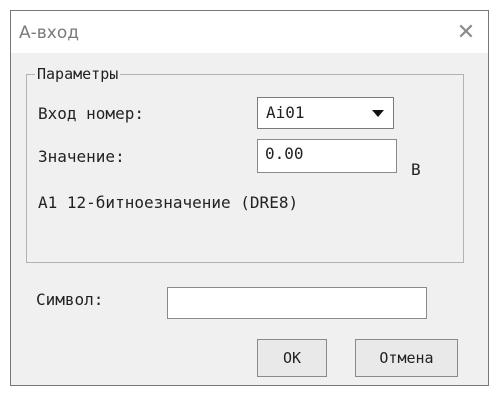 This screenshot has width=501, height=397. What do you see at coordinates (292, 358) in the screenshot?
I see `ok-button: OK` at bounding box center [292, 358].